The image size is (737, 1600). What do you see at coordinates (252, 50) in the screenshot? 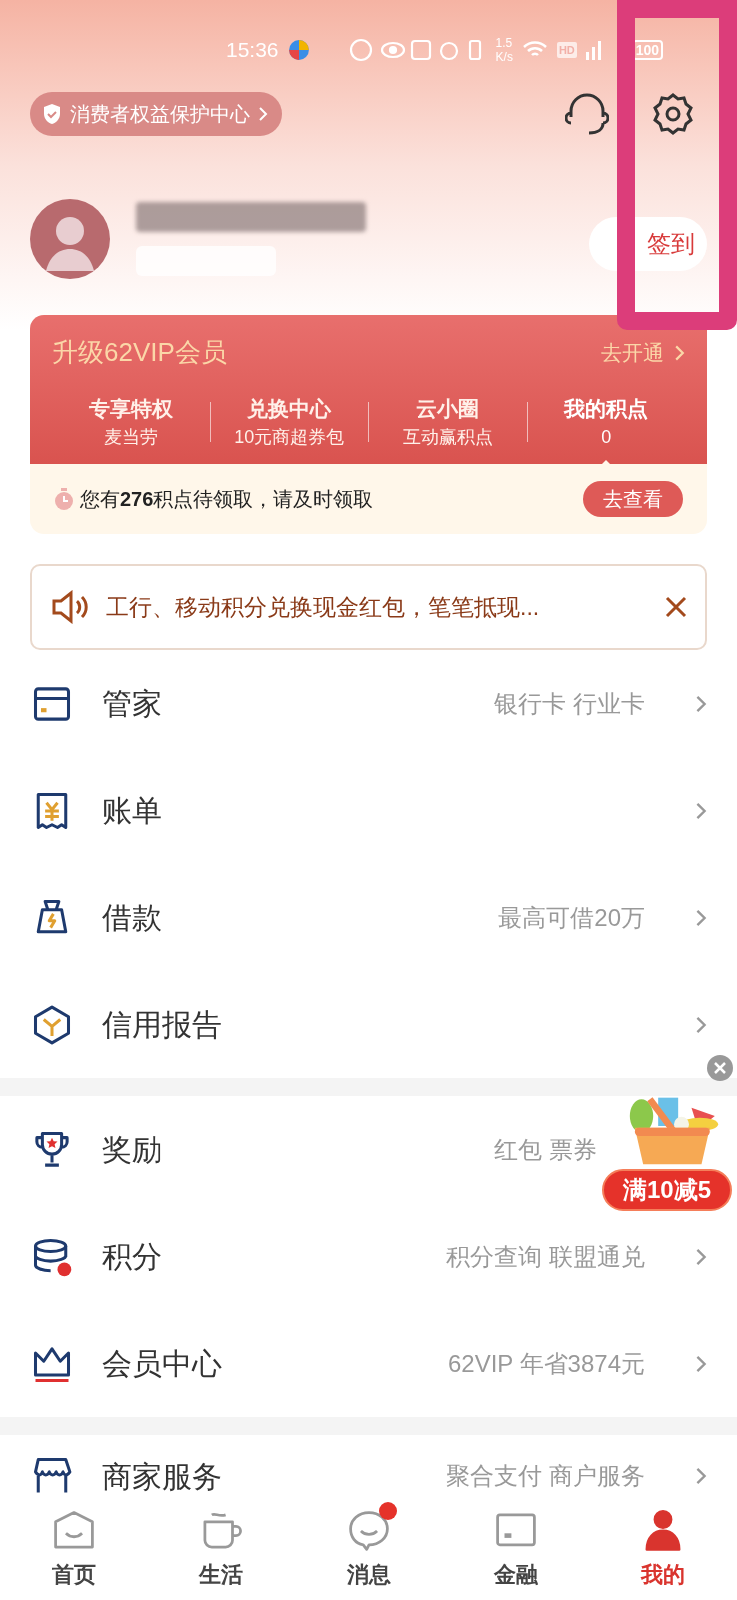
I see `clock-time: 15:36` at bounding box center [252, 50].